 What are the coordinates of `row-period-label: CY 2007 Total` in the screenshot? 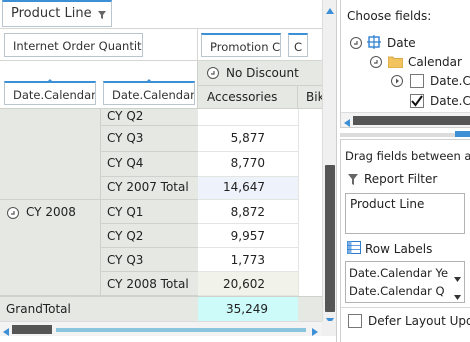 It's located at (148, 187).